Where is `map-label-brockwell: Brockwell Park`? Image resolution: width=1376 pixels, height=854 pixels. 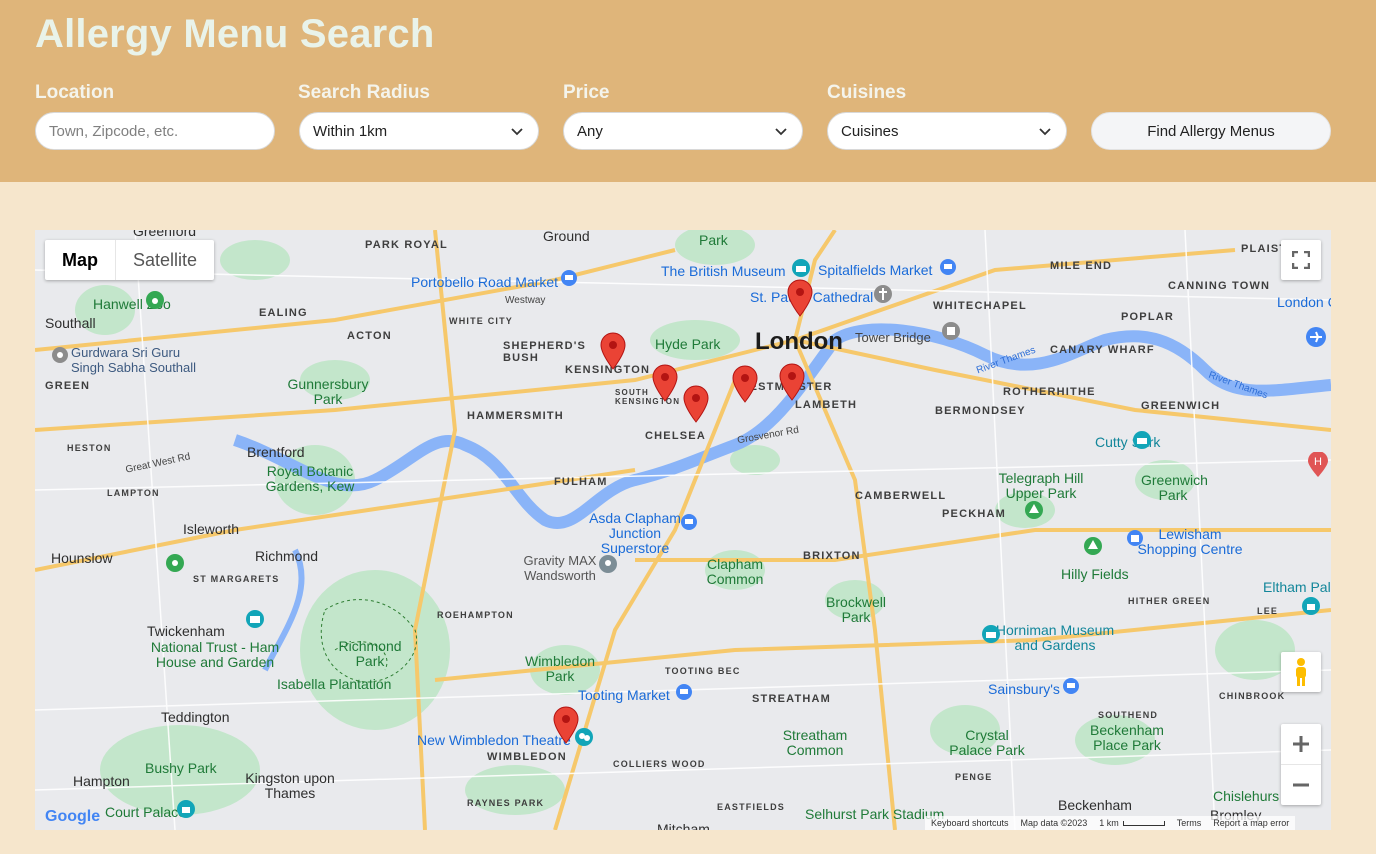
map-label-brockwell: Brockwell Park is located at coordinates (856, 609).